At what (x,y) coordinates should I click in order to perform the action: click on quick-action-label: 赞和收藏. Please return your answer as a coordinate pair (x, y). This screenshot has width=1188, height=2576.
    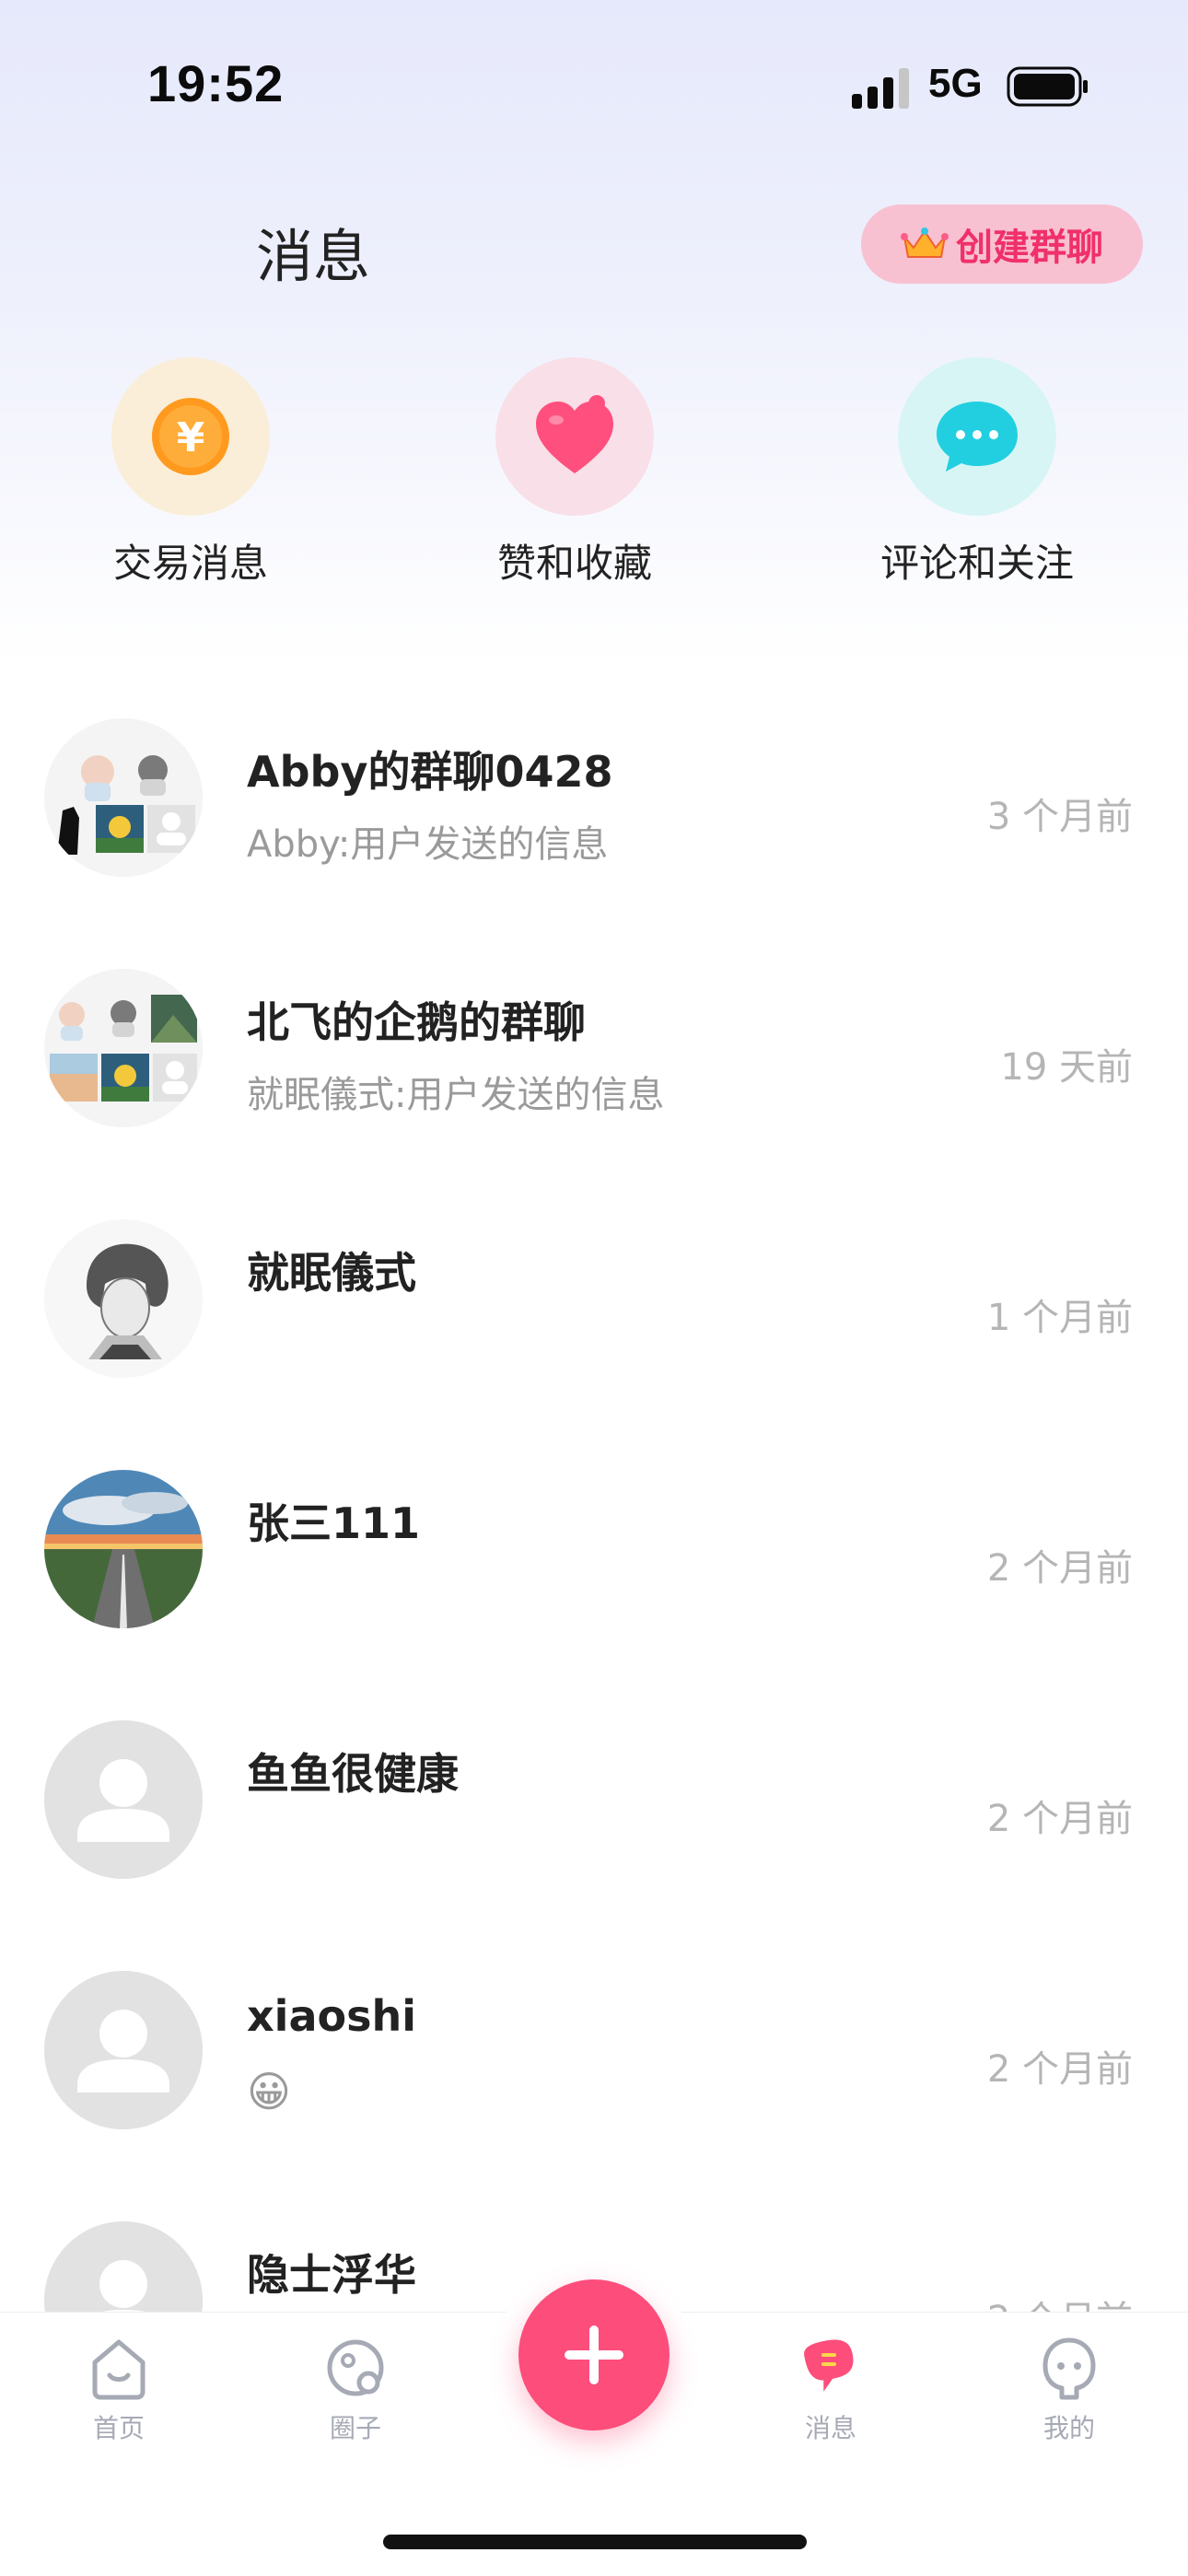
    Looking at the image, I should click on (574, 563).